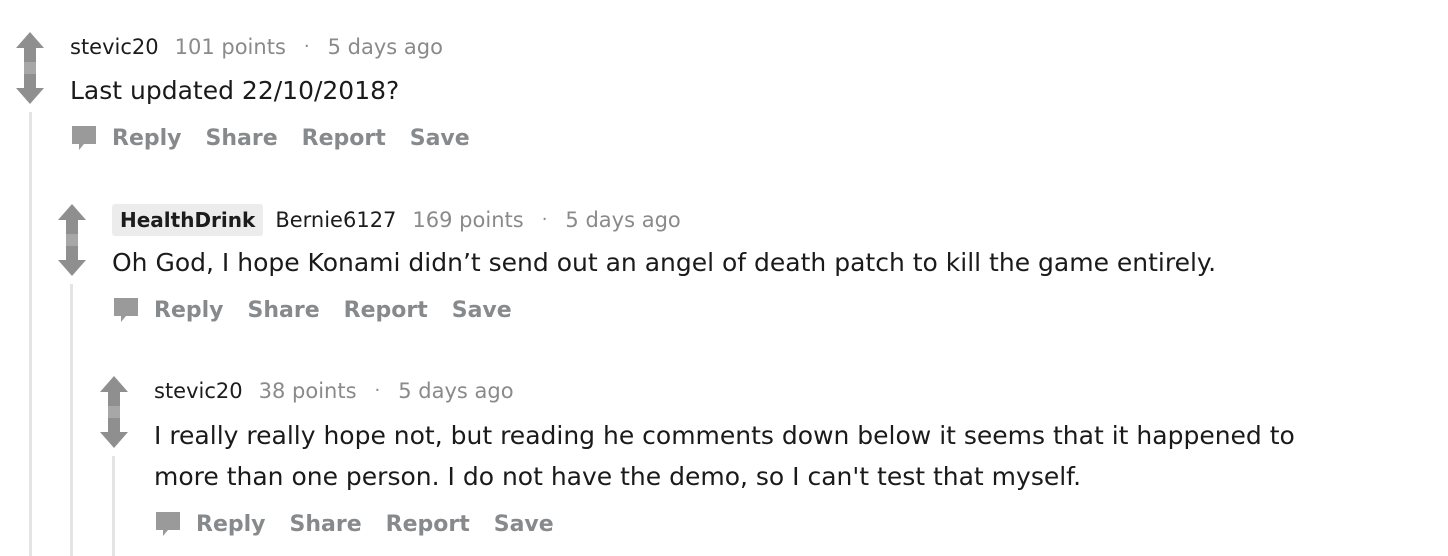 The image size is (1448, 556). What do you see at coordinates (428, 524) in the screenshot?
I see `report-button: Report` at bounding box center [428, 524].